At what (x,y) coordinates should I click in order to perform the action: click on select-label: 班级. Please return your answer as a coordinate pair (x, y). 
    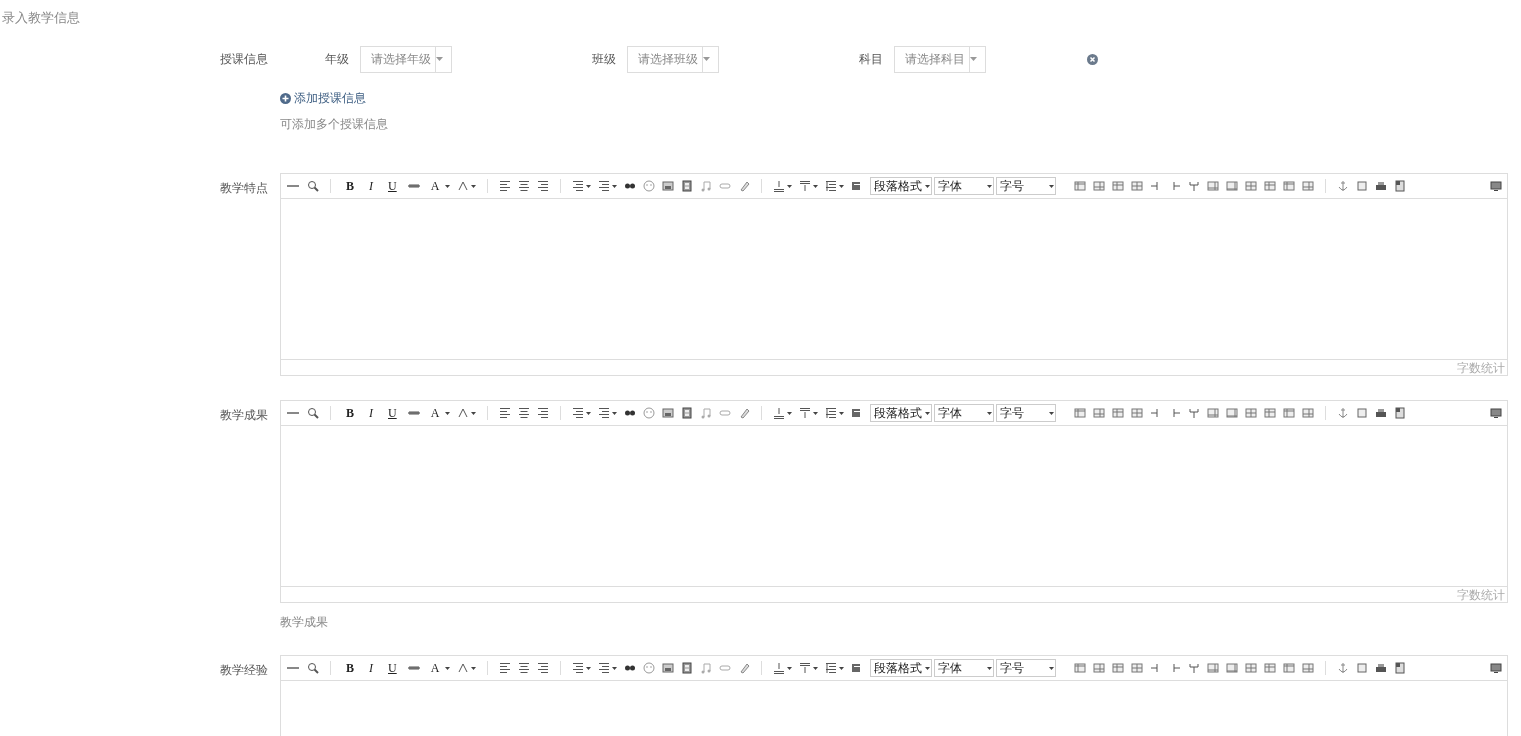
    Looking at the image, I should click on (604, 59).